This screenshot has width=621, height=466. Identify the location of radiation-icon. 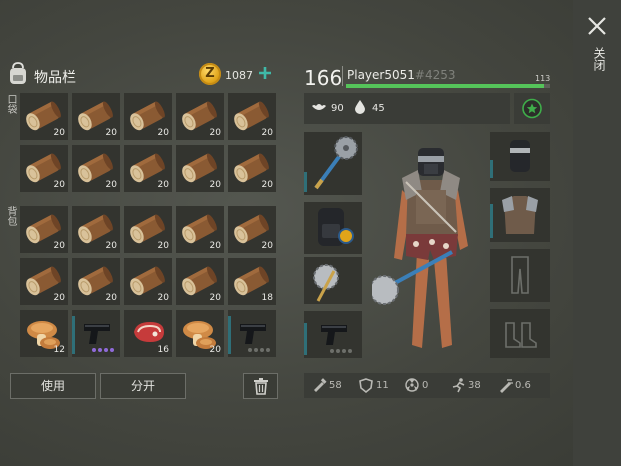
(412, 385).